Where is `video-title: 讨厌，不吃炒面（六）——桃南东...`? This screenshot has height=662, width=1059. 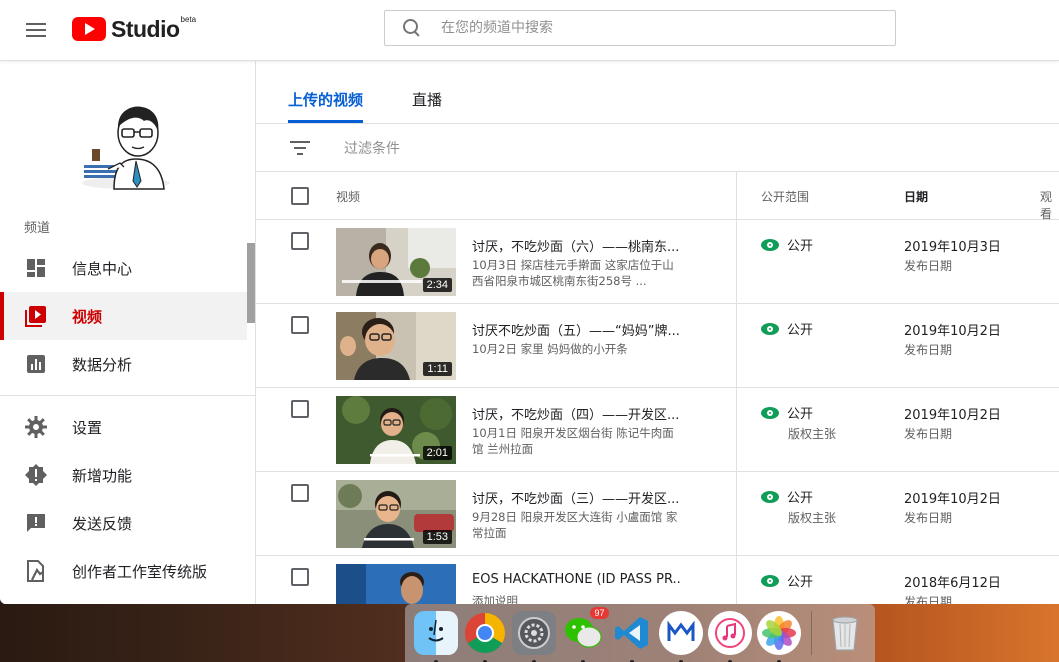
video-title: 讨厌，不吃炒面（六）——桃南东... is located at coordinates (577, 245).